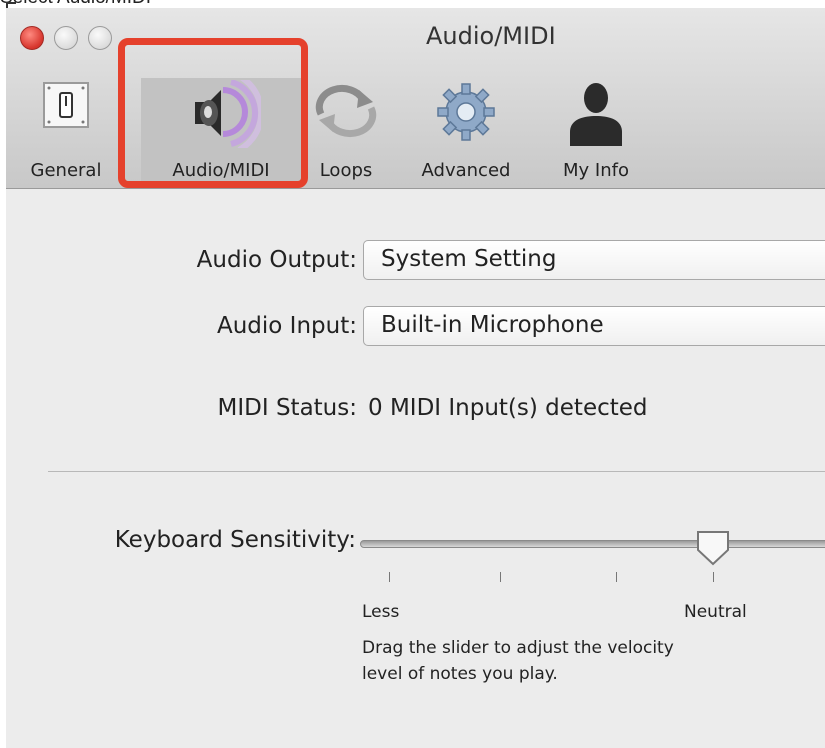 Image resolution: width=825 pixels, height=748 pixels. What do you see at coordinates (66, 170) in the screenshot?
I see `tab-general-label: General` at bounding box center [66, 170].